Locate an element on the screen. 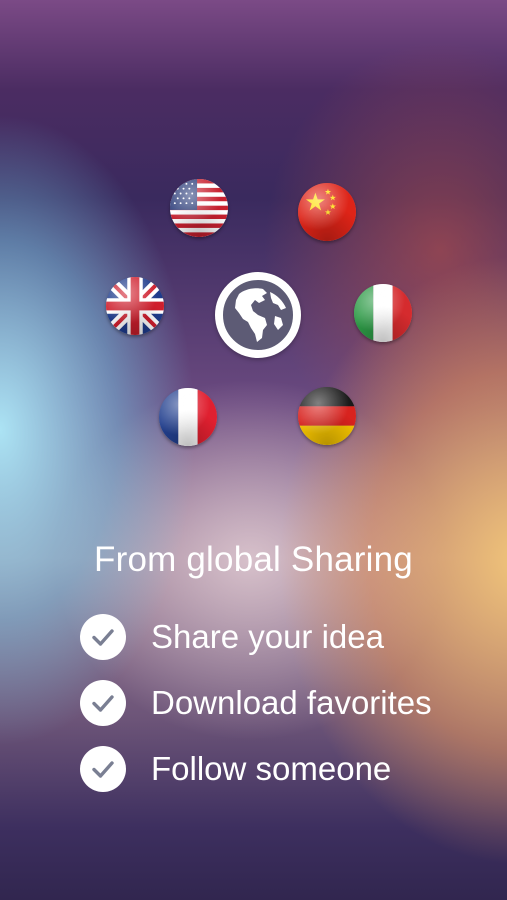 Image resolution: width=507 pixels, height=900 pixels. headline: From global Sharing is located at coordinates (253, 559).